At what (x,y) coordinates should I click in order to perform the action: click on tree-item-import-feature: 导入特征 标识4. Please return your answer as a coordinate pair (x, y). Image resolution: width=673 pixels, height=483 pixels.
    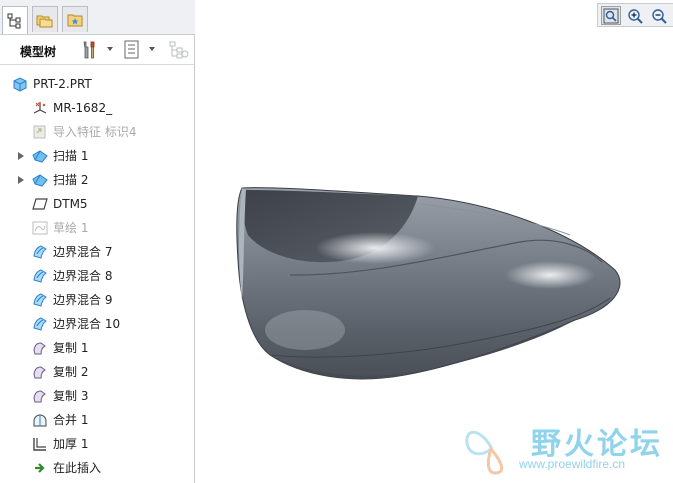
    Looking at the image, I should click on (97, 132).